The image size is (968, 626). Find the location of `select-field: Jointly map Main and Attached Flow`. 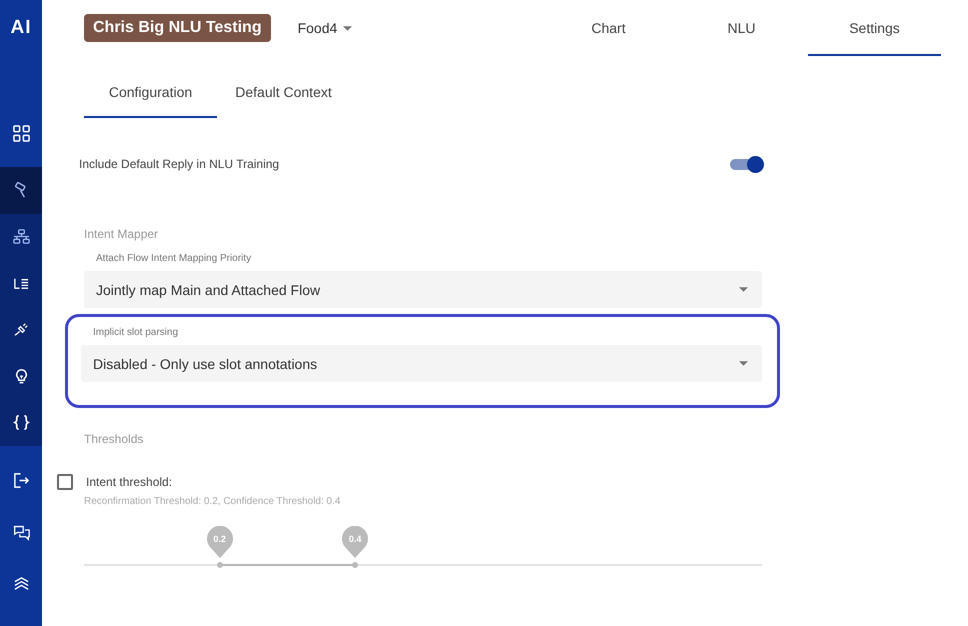

select-field: Jointly map Main and Attached Flow is located at coordinates (423, 289).